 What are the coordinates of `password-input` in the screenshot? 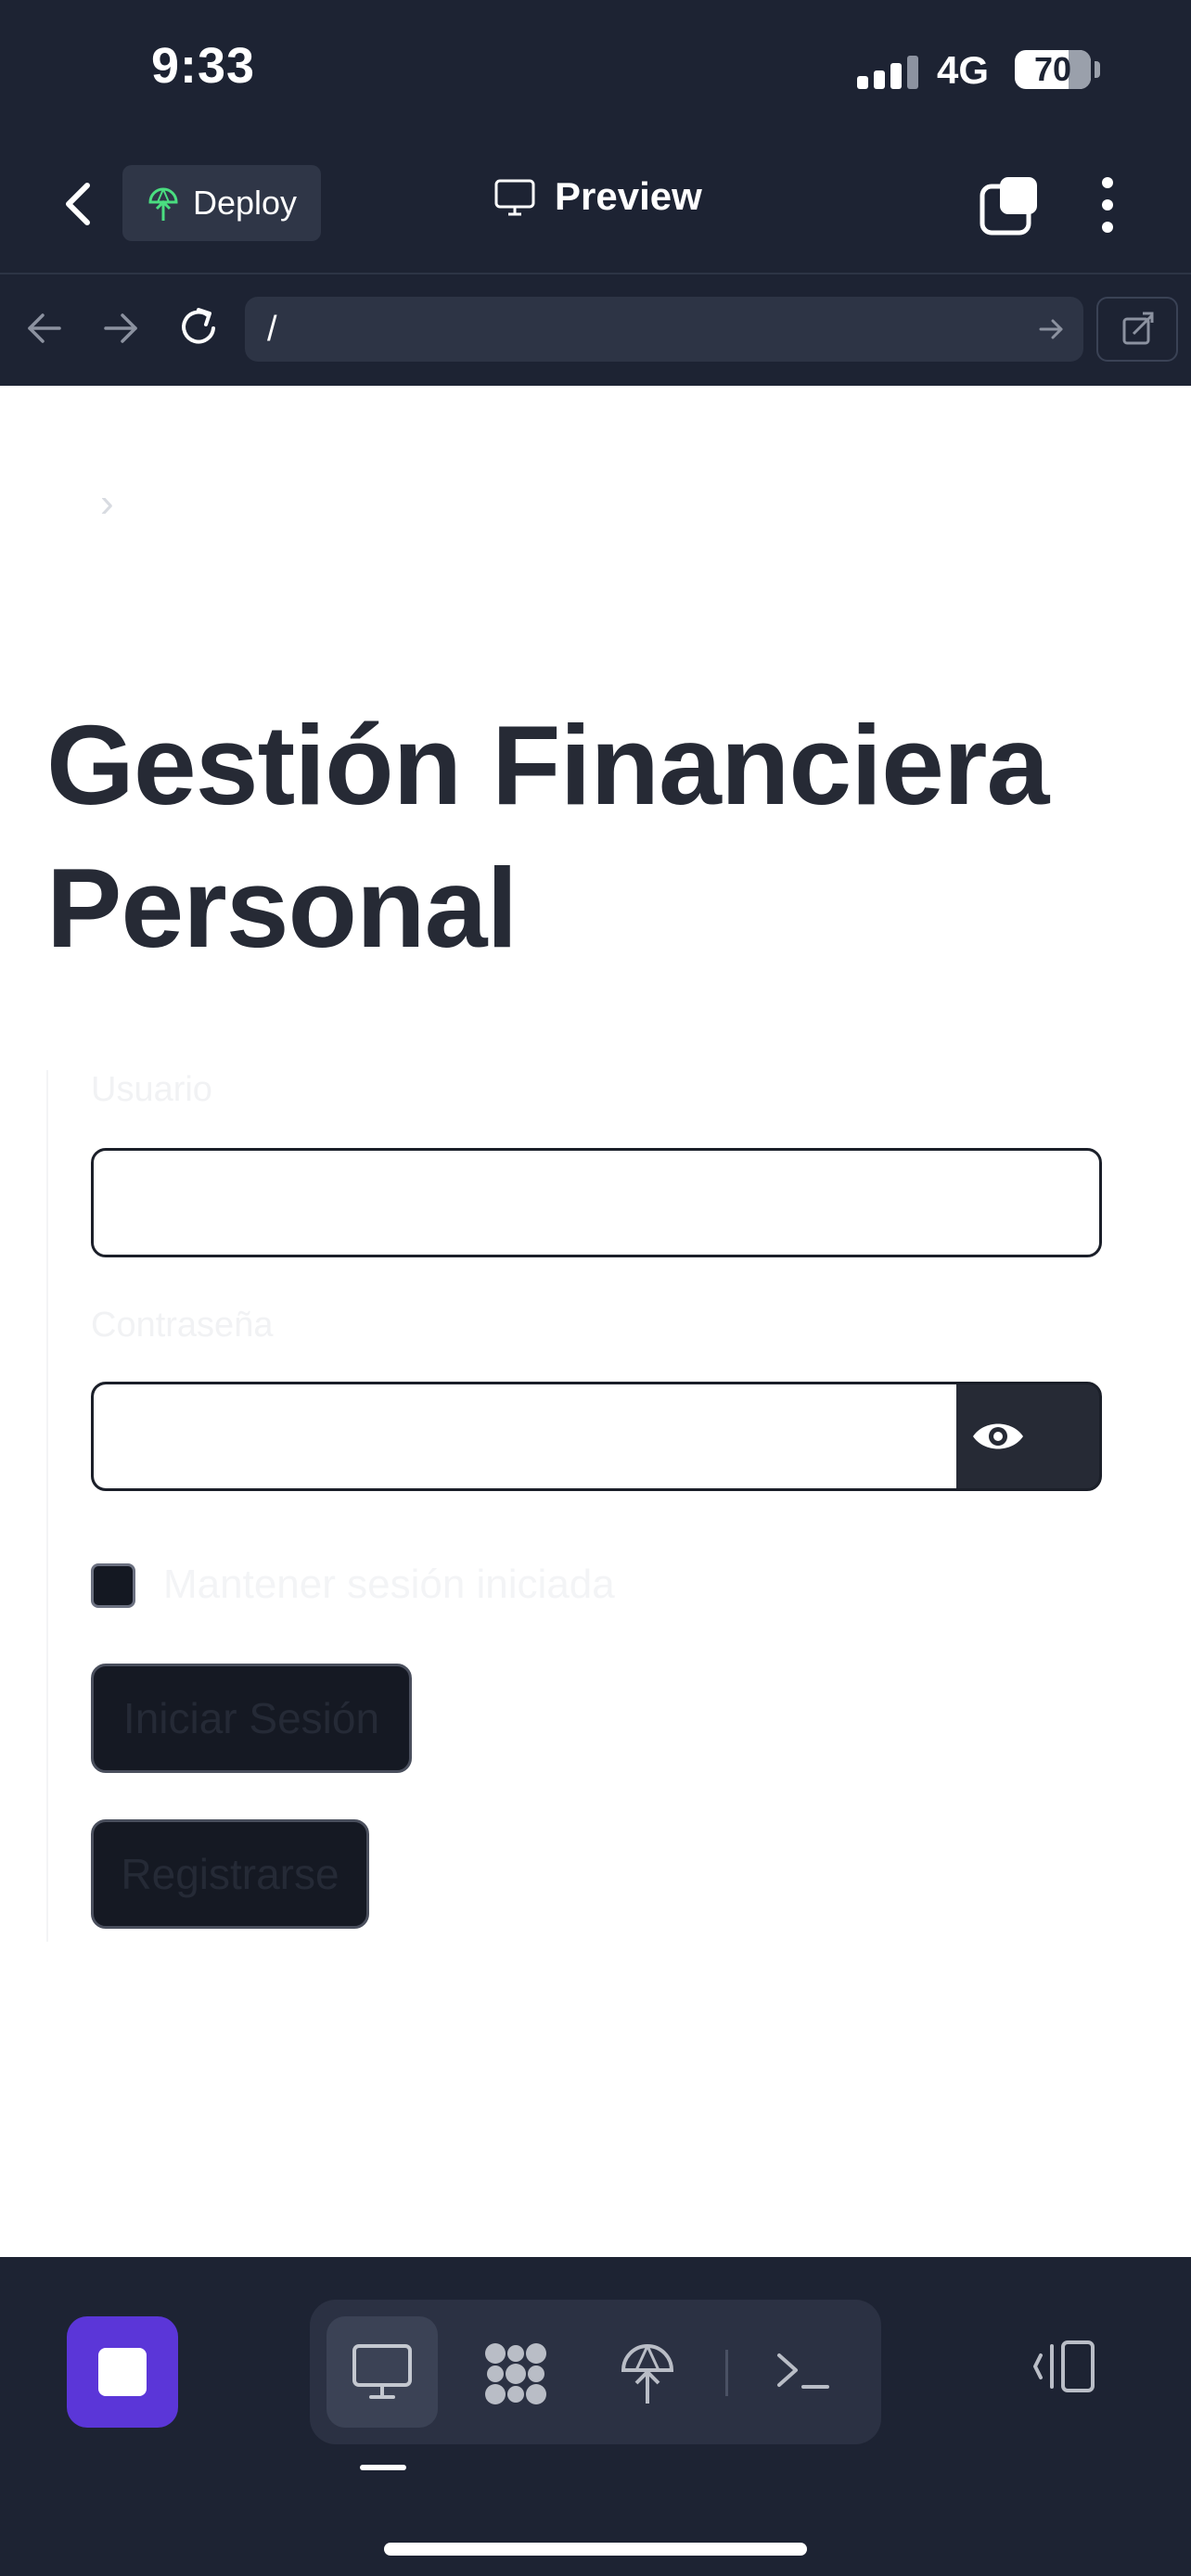 It's located at (525, 1436).